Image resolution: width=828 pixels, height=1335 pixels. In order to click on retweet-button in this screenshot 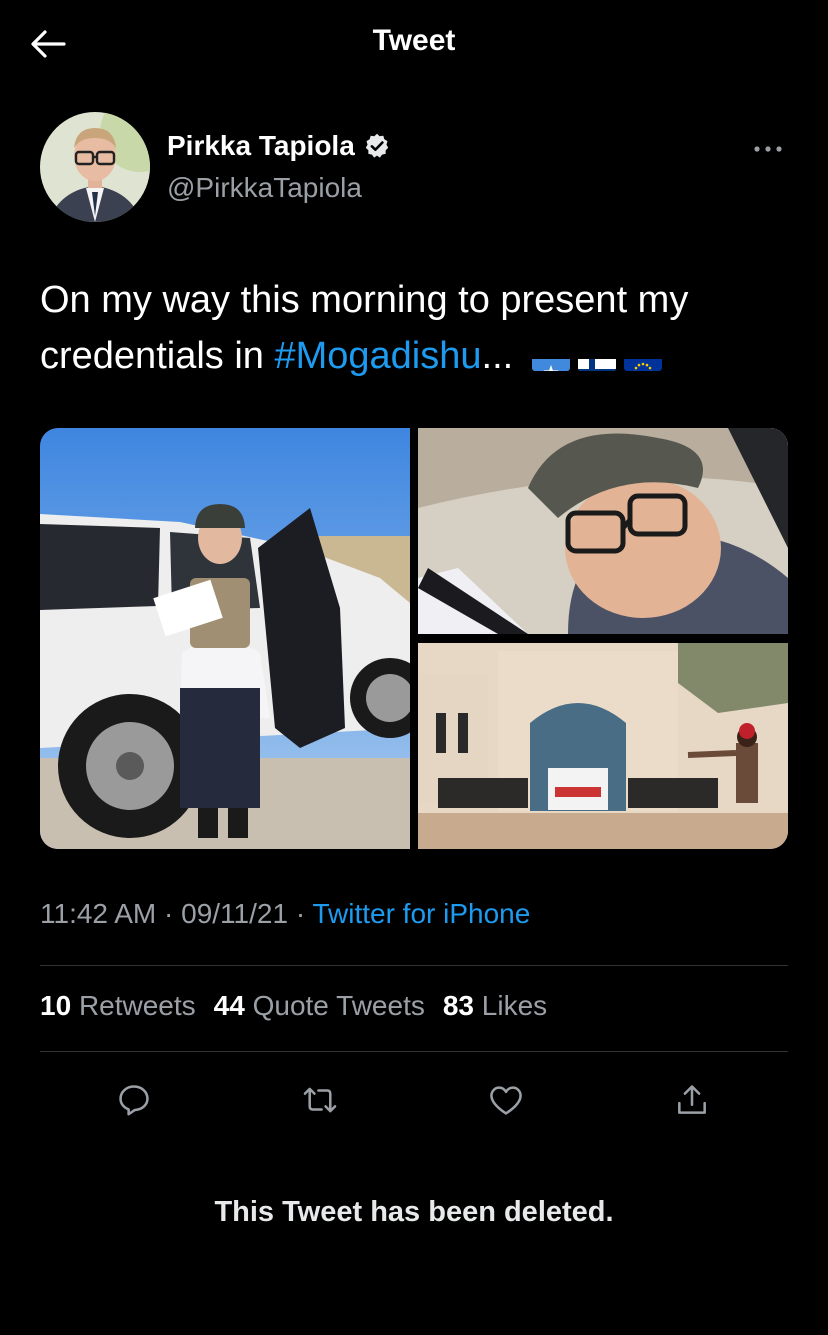, I will do `click(320, 1100)`.